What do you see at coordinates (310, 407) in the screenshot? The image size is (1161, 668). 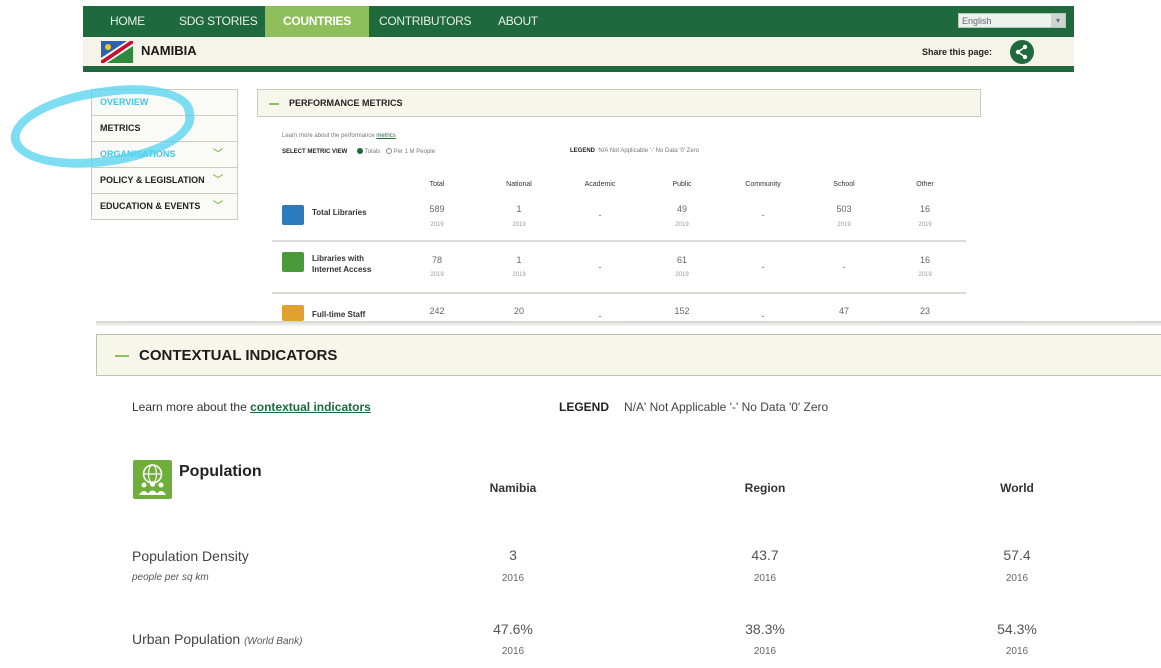 I see `contextual-indicators-link: contextual indicators` at bounding box center [310, 407].